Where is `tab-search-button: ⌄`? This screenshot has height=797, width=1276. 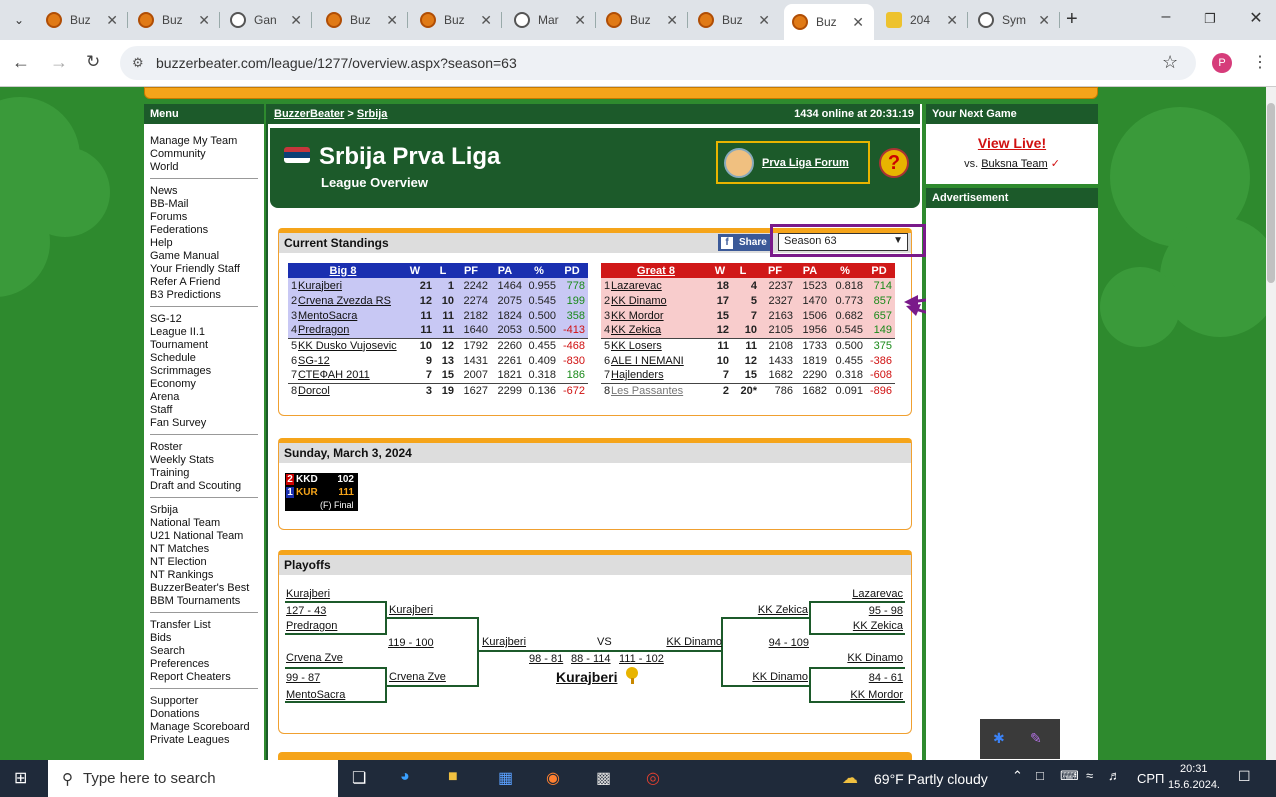
tab-search-button: ⌄ is located at coordinates (19, 20).